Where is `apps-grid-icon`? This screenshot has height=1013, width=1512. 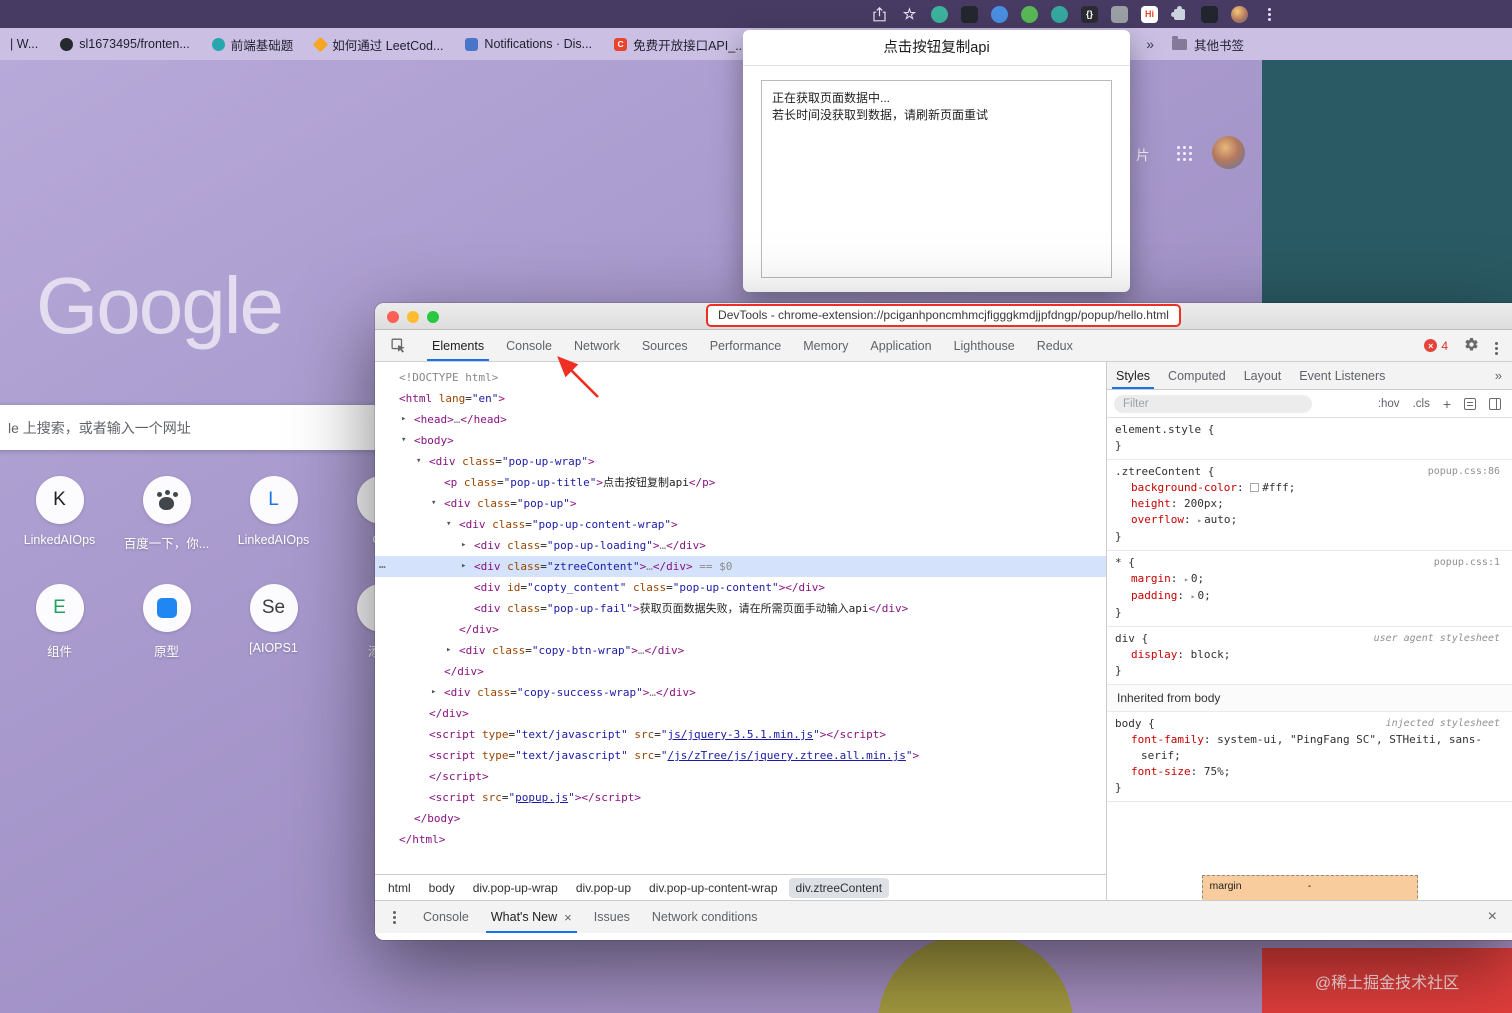
apps-grid-icon is located at coordinates (1185, 154).